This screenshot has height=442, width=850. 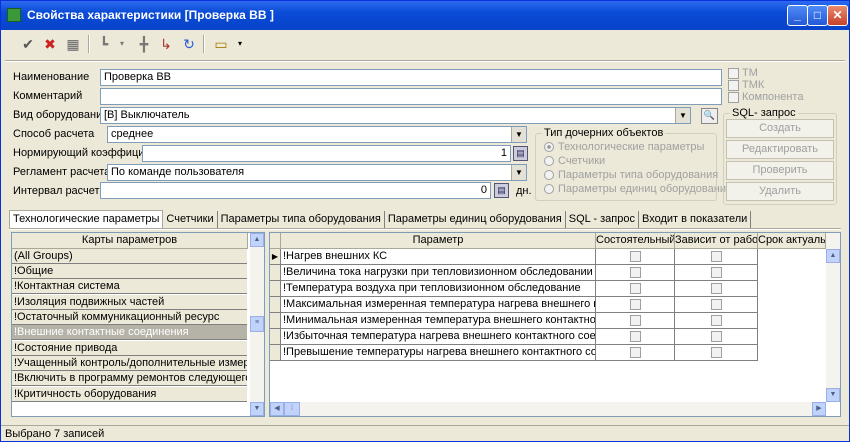 What do you see at coordinates (524, 191) in the screenshot?
I see `interval-unit: дн.` at bounding box center [524, 191].